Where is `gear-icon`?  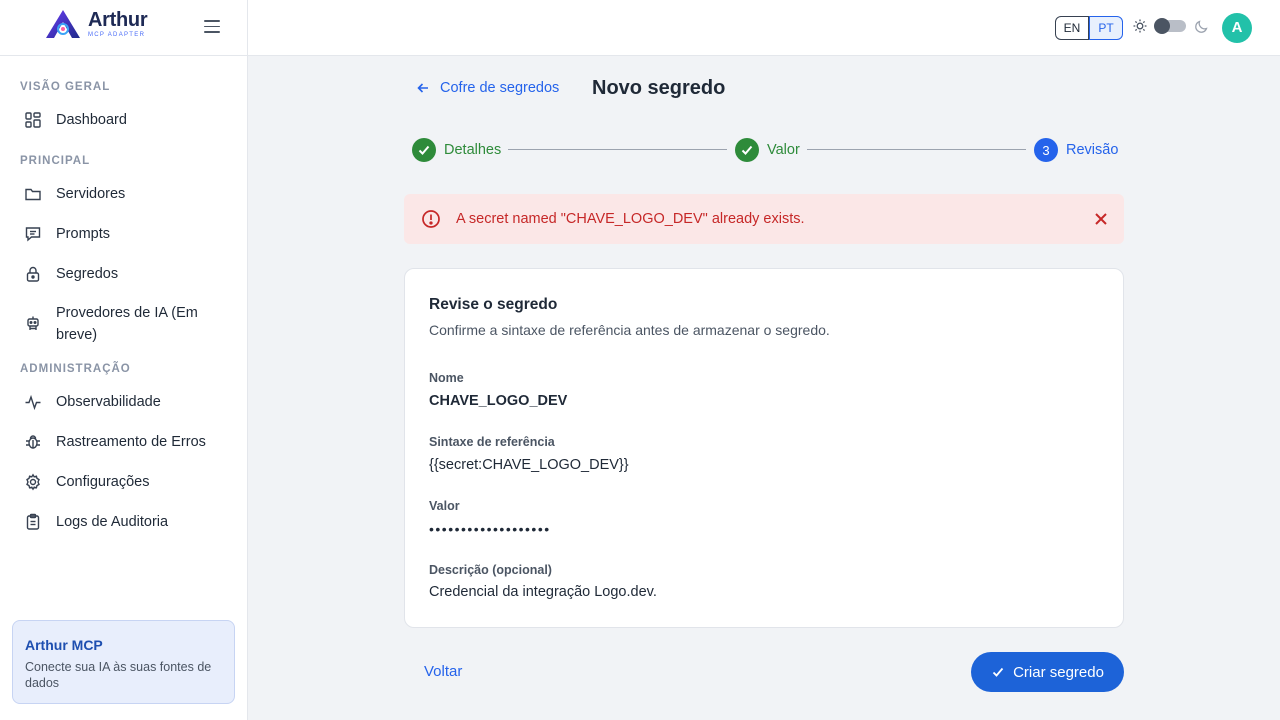
gear-icon is located at coordinates (33, 482).